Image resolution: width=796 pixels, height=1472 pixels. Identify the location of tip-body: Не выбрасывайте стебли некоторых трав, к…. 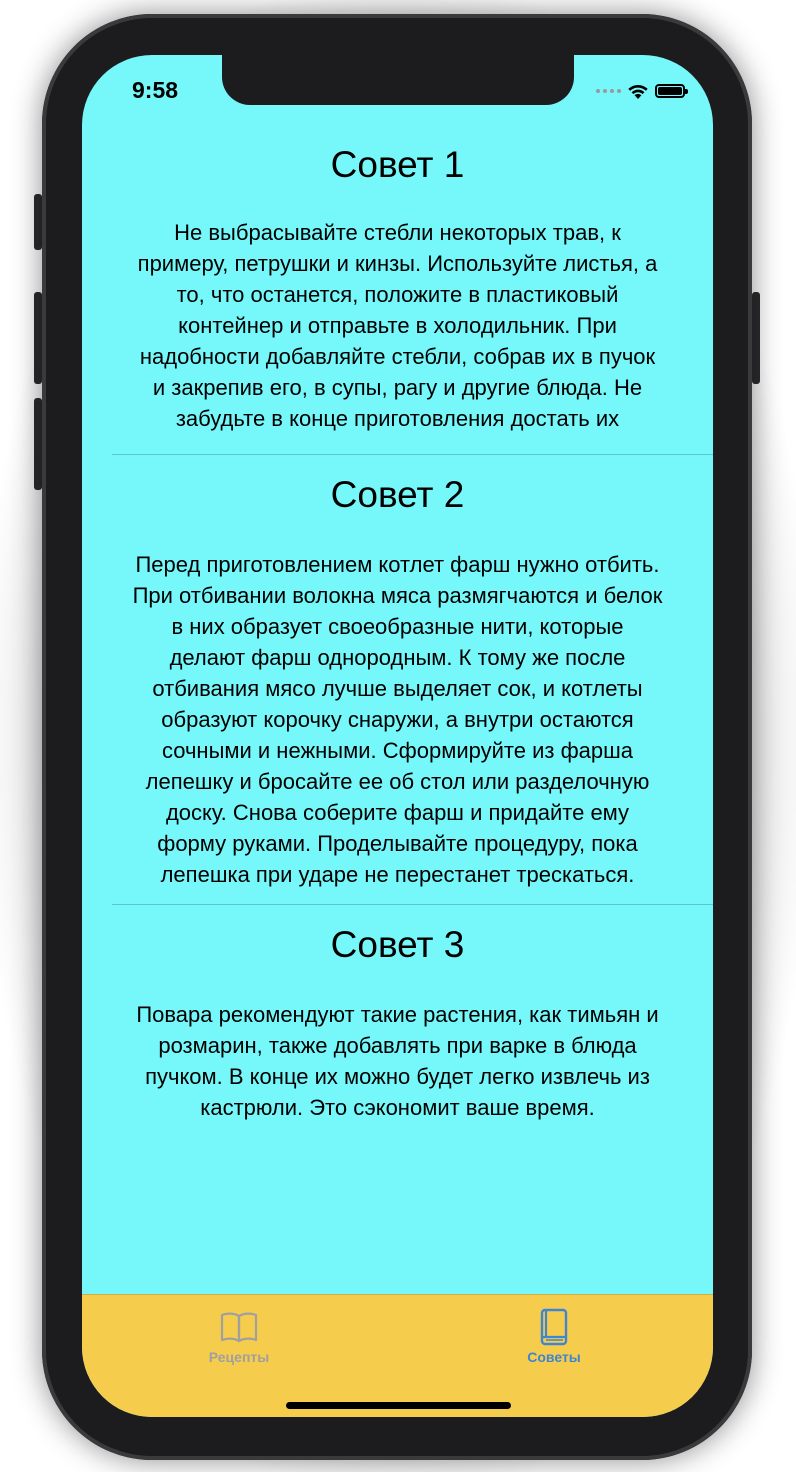
(397, 325).